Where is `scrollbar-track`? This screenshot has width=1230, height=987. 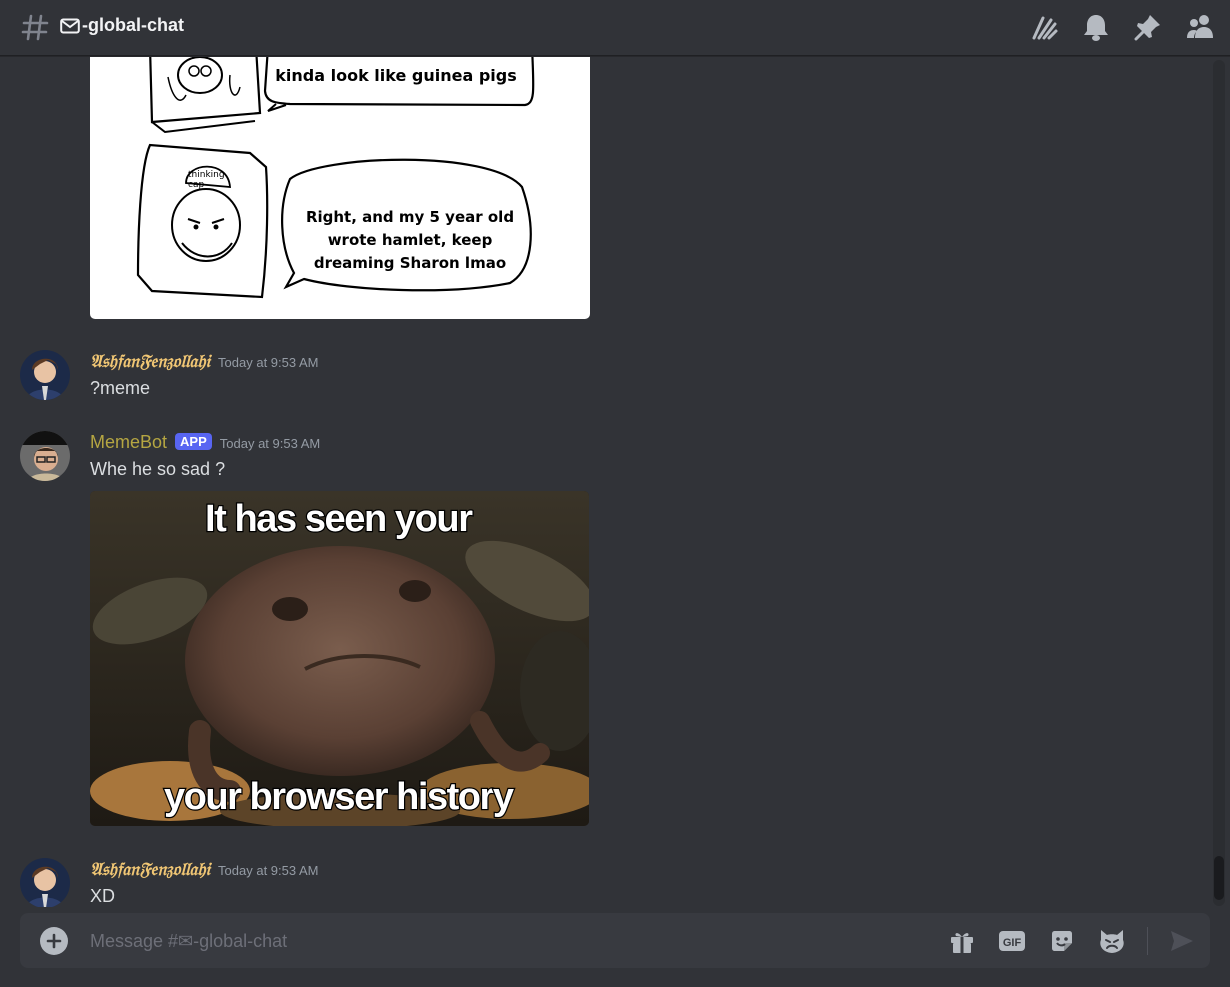 scrollbar-track is located at coordinates (1219, 483).